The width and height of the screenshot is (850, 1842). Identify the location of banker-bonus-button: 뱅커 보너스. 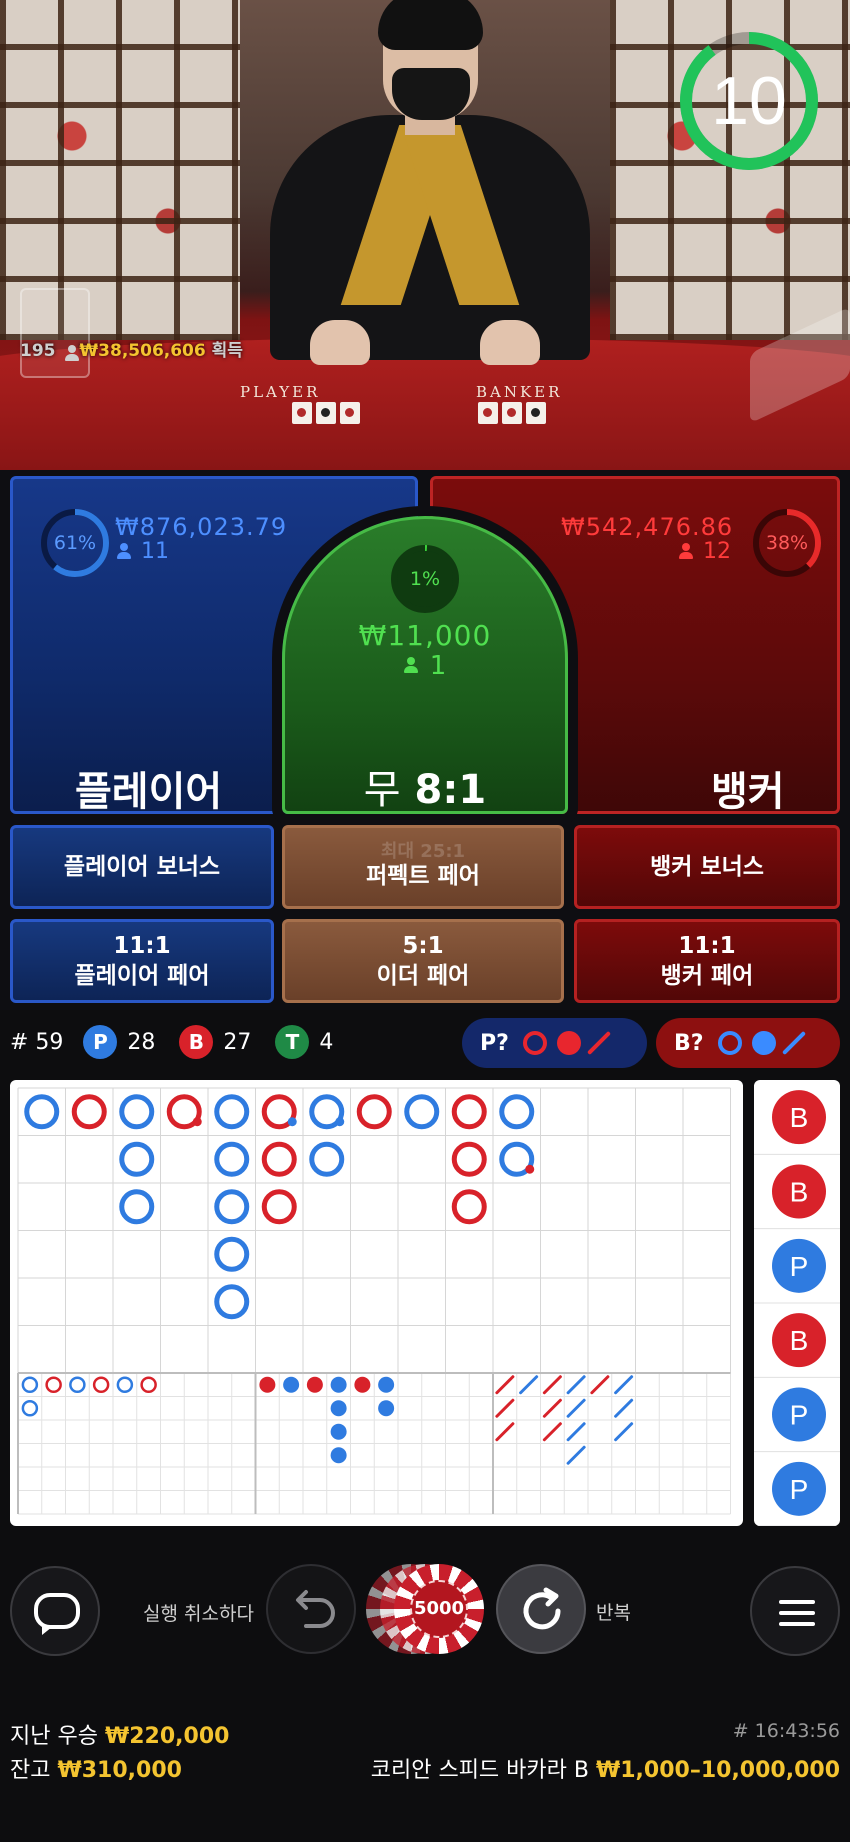
(707, 867).